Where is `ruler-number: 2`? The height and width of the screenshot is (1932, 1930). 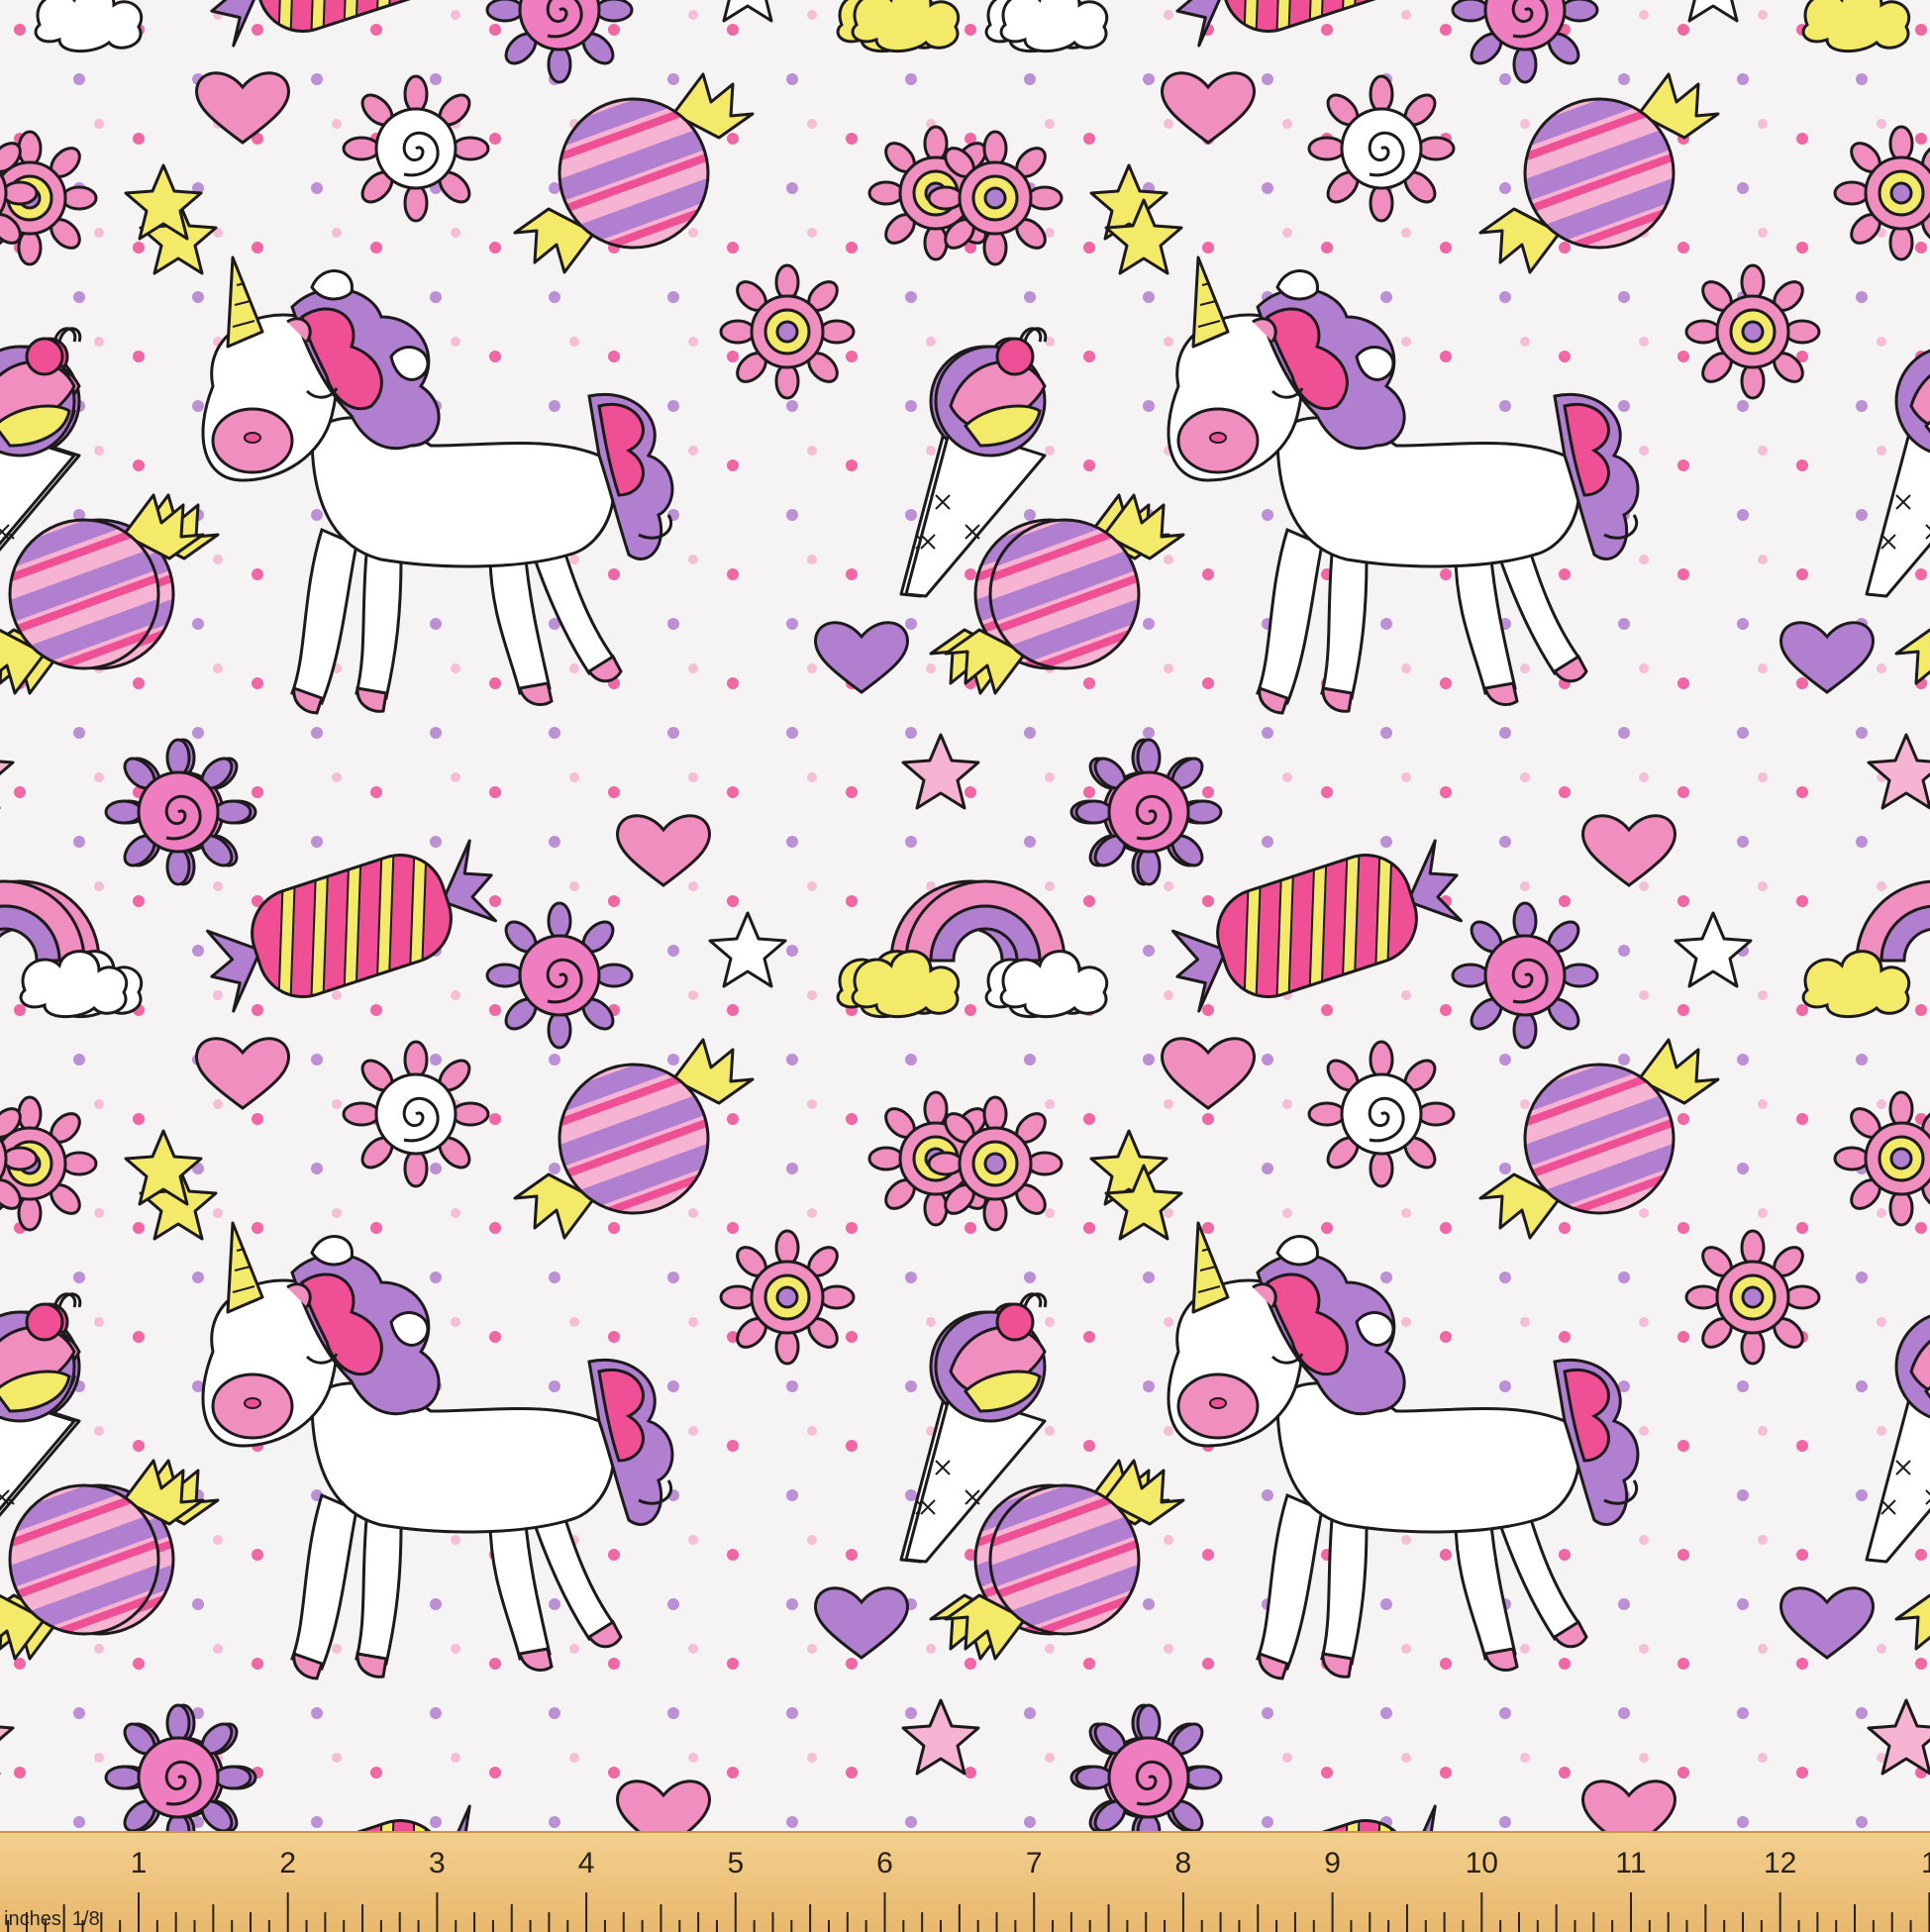
ruler-number: 2 is located at coordinates (287, 1863).